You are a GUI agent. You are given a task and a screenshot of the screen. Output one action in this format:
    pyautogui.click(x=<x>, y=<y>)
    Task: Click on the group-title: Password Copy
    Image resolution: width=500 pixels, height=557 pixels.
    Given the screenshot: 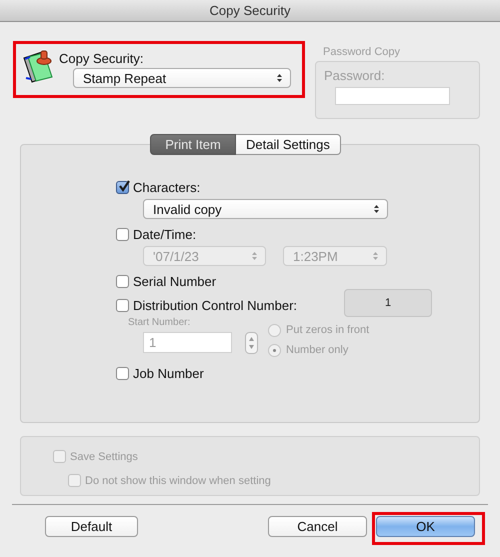 What is the action you would take?
    pyautogui.click(x=362, y=52)
    